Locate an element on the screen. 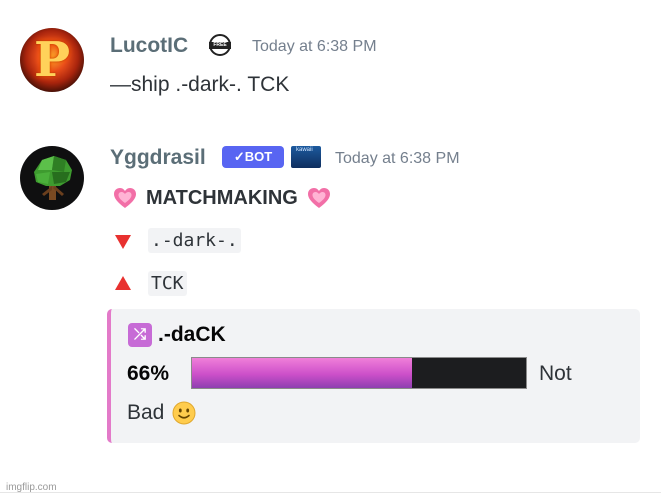 The image size is (661, 499). rating-line: Bad is located at coordinates (161, 413).